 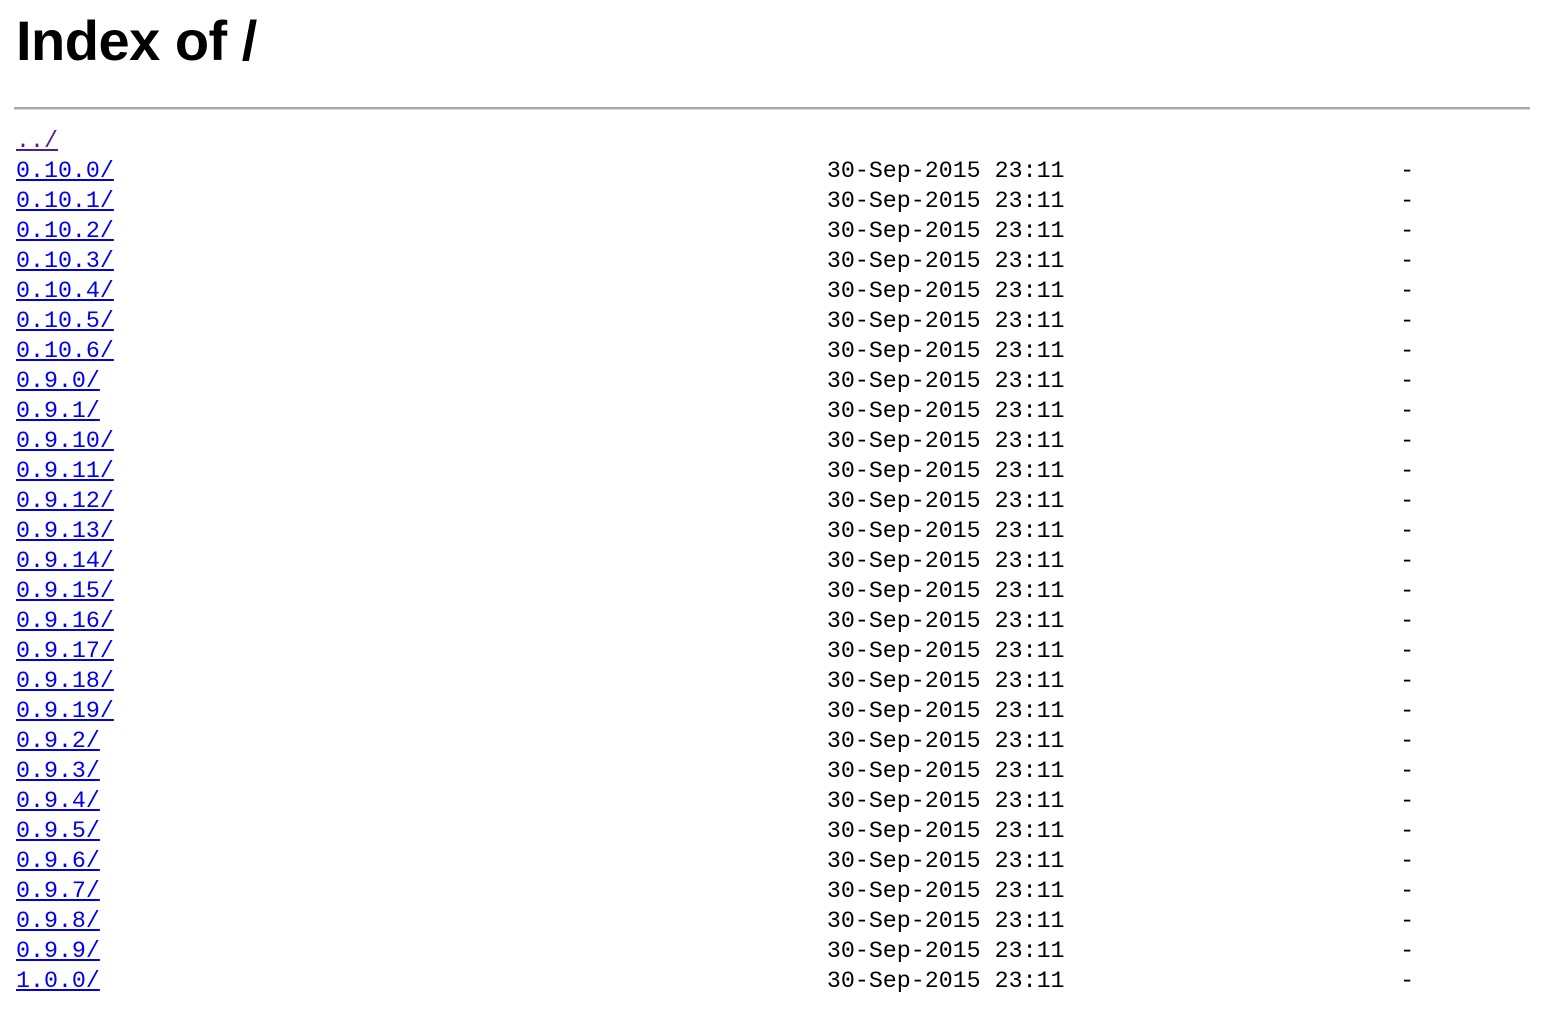 I want to click on listing-row: 0.9.13/ 30-Sep-2015 23:11 -, so click(x=773, y=531).